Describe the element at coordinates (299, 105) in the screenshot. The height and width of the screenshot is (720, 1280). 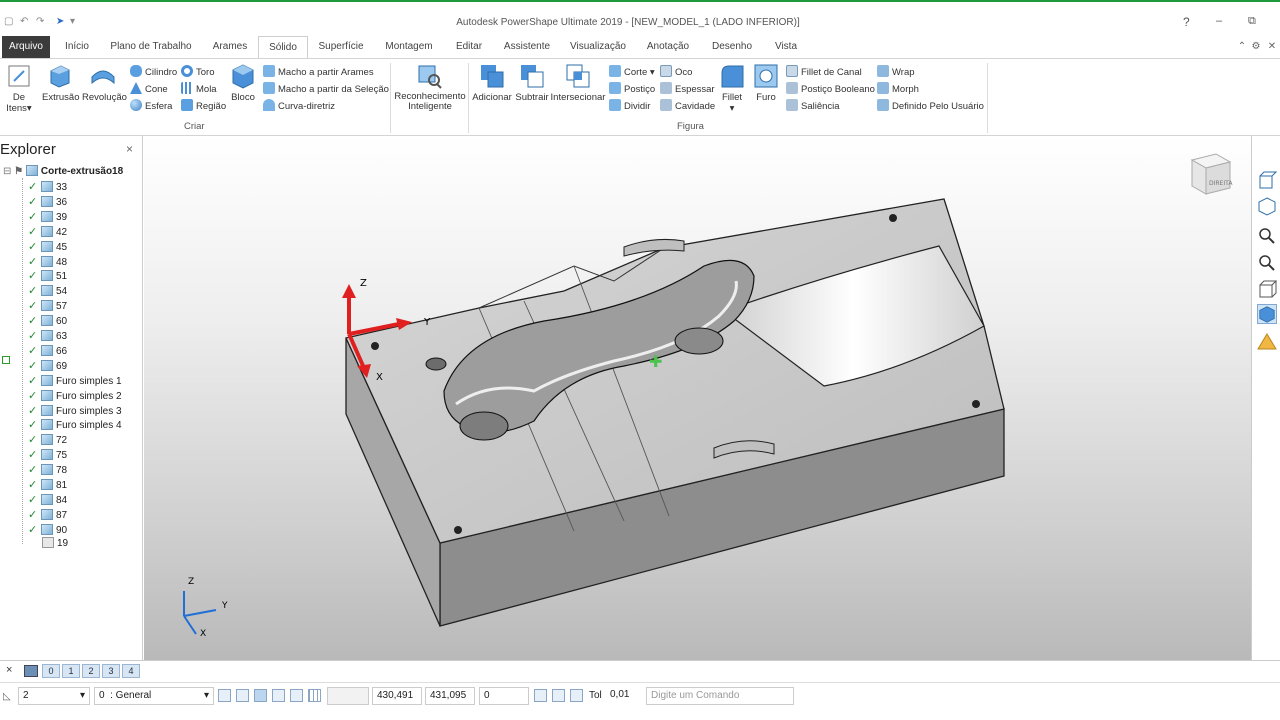
I see `curva-diretriz-button: Curva-diretriz` at that location.